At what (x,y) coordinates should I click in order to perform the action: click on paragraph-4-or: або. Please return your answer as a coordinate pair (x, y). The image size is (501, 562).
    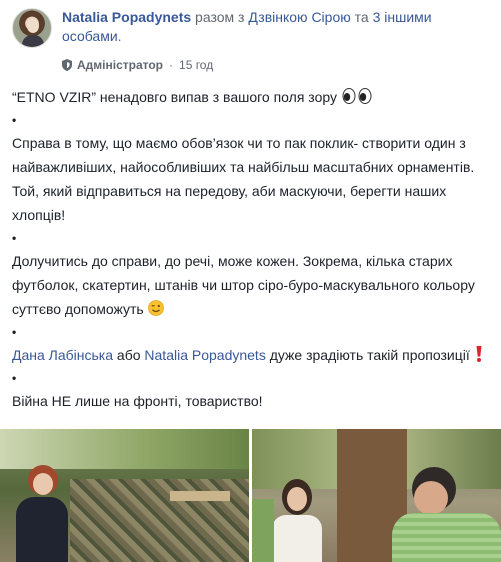
    Looking at the image, I should click on (128, 355).